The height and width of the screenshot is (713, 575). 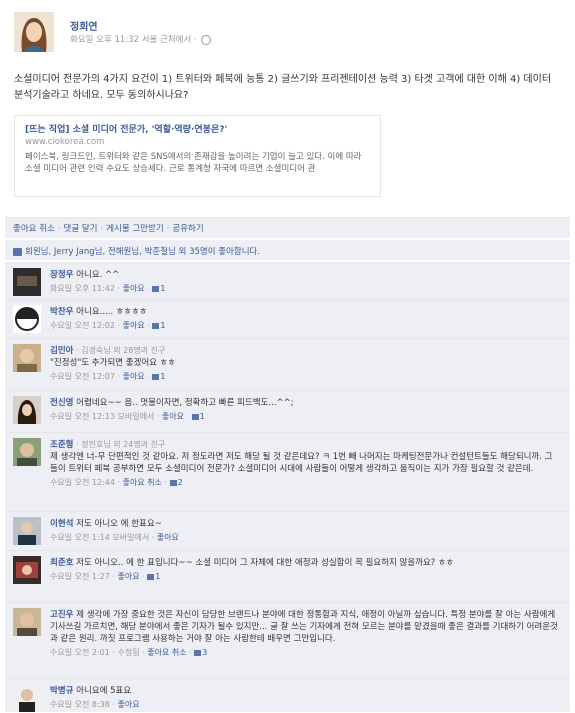 I want to click on commenter-name: 이현석, so click(x=61, y=524).